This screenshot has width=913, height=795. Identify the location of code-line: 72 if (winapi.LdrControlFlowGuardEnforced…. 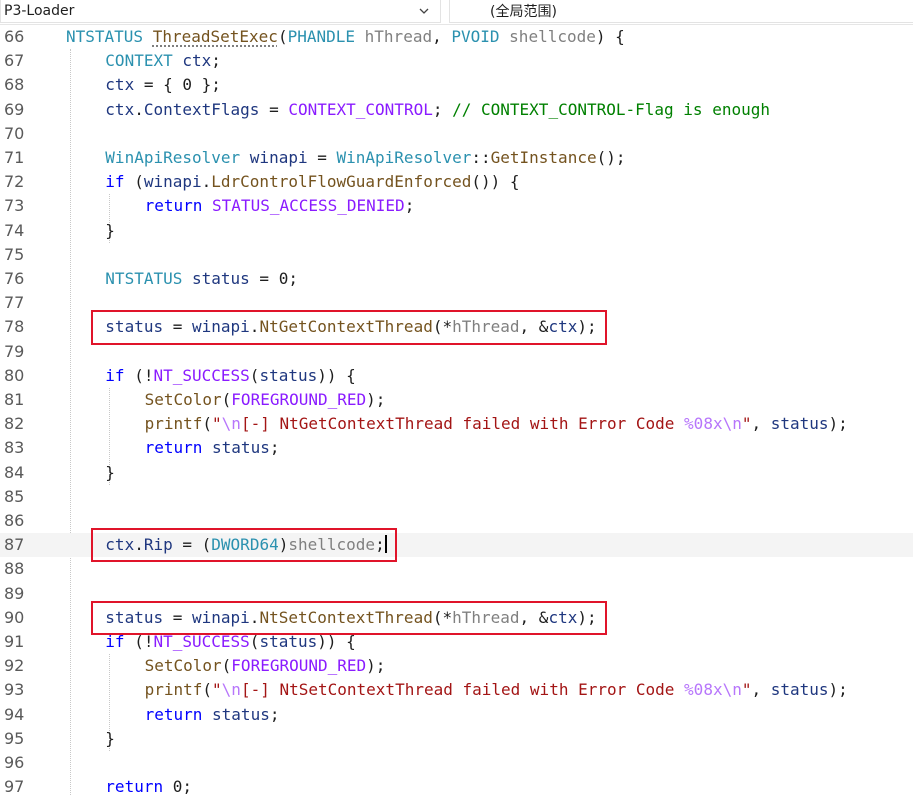
(456, 182).